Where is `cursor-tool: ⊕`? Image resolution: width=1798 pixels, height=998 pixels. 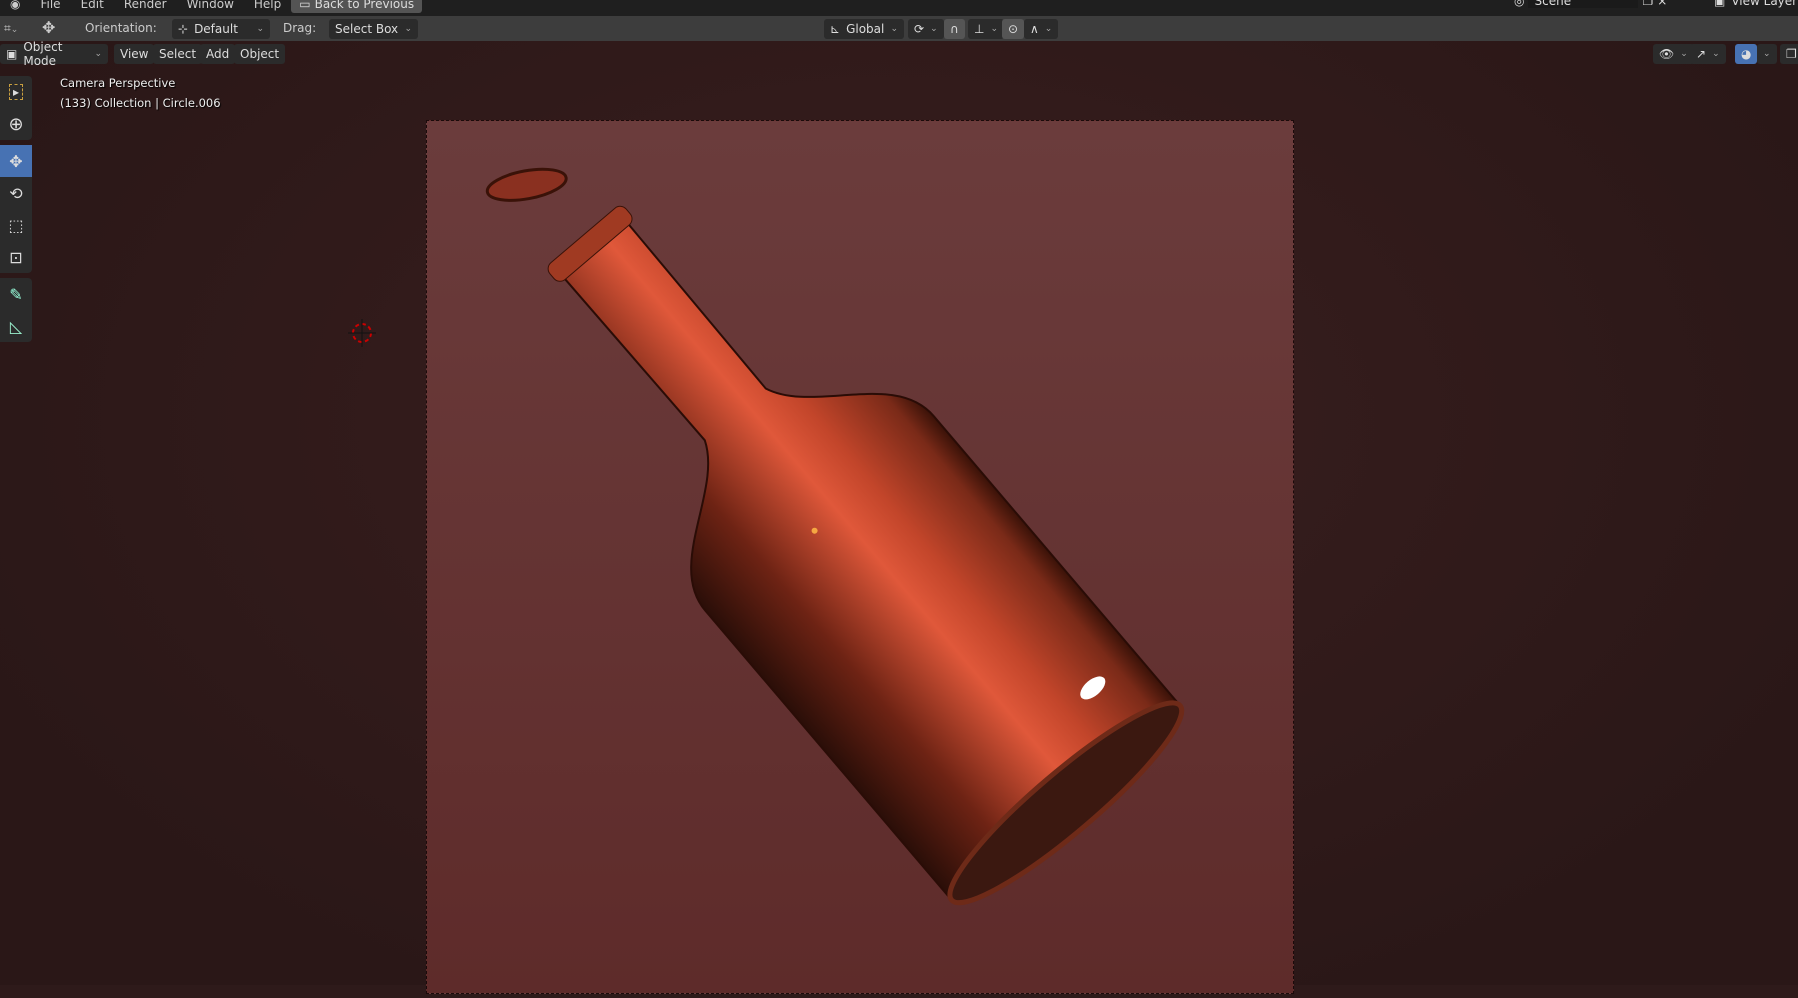
cursor-tool: ⊕ is located at coordinates (16, 124).